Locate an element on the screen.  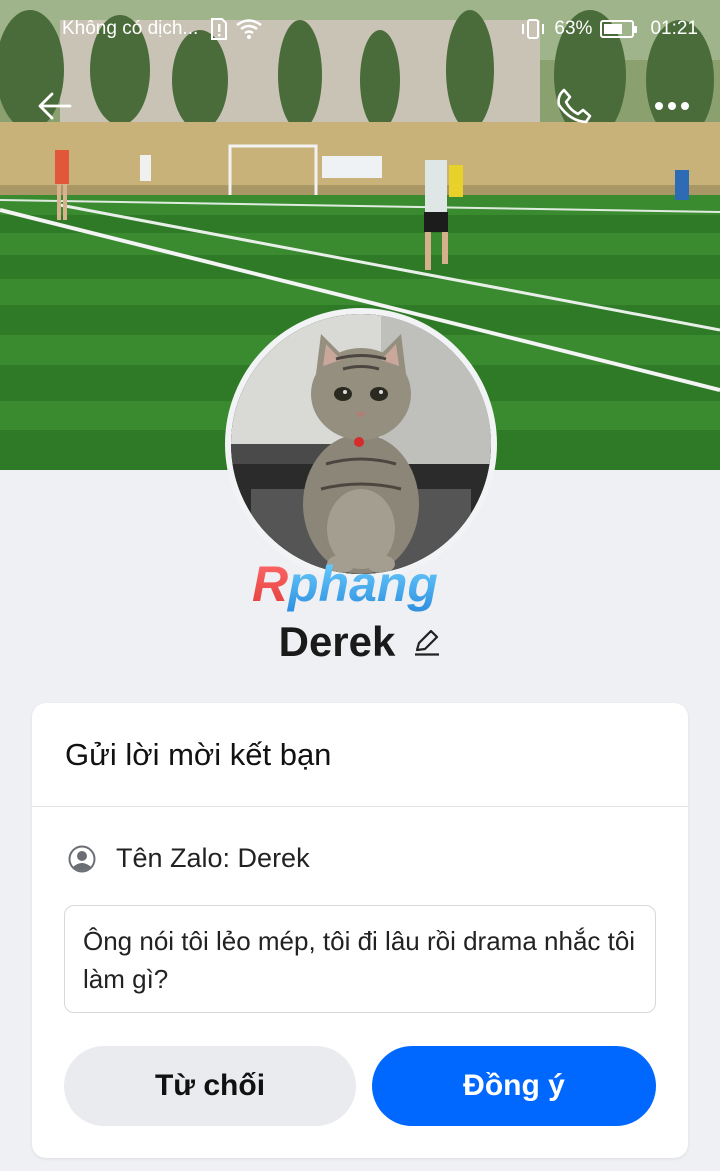
card-title: Gửi lời mời kết bạn is located at coordinates (198, 754).